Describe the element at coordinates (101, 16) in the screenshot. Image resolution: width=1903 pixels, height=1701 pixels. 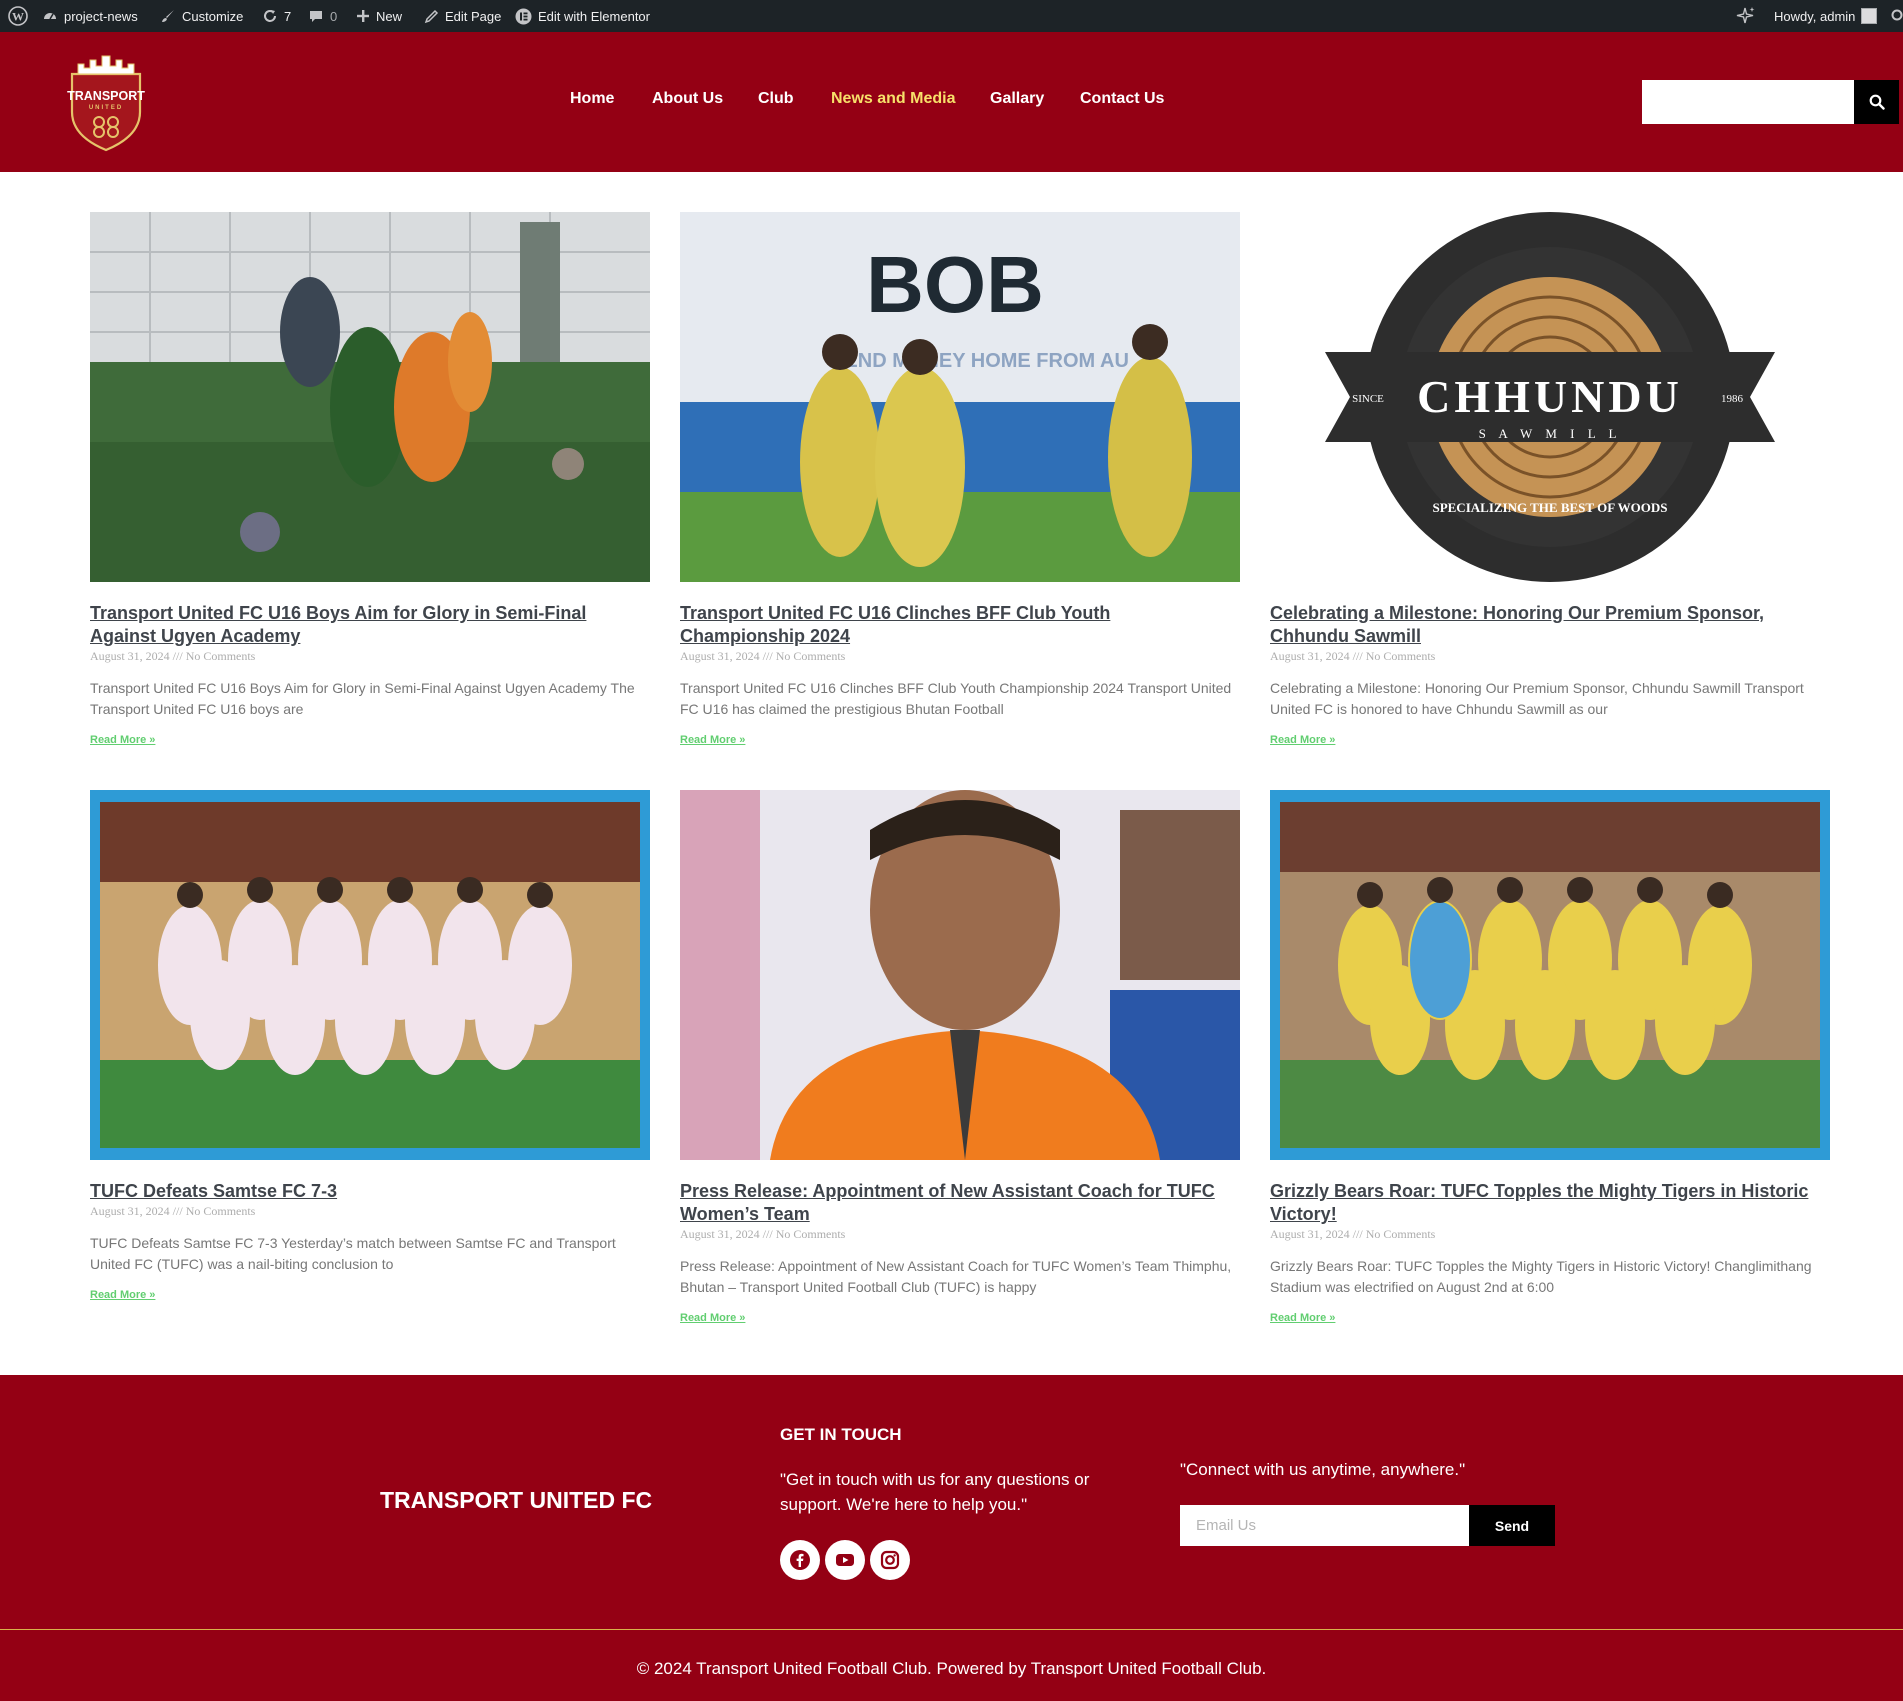
I see `site-name: project-news` at that location.